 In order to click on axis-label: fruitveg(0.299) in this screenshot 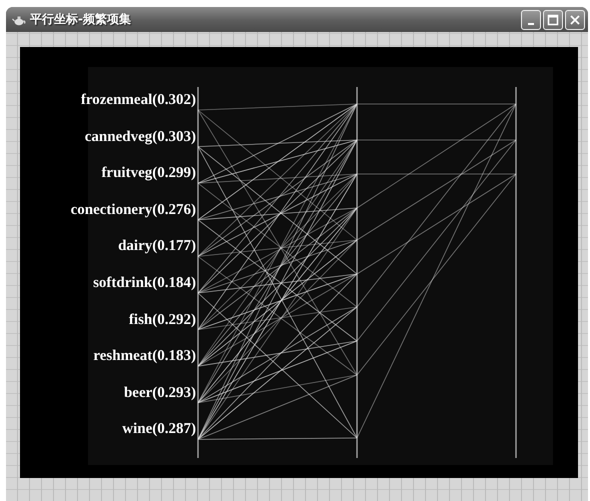, I will do `click(148, 174)`.